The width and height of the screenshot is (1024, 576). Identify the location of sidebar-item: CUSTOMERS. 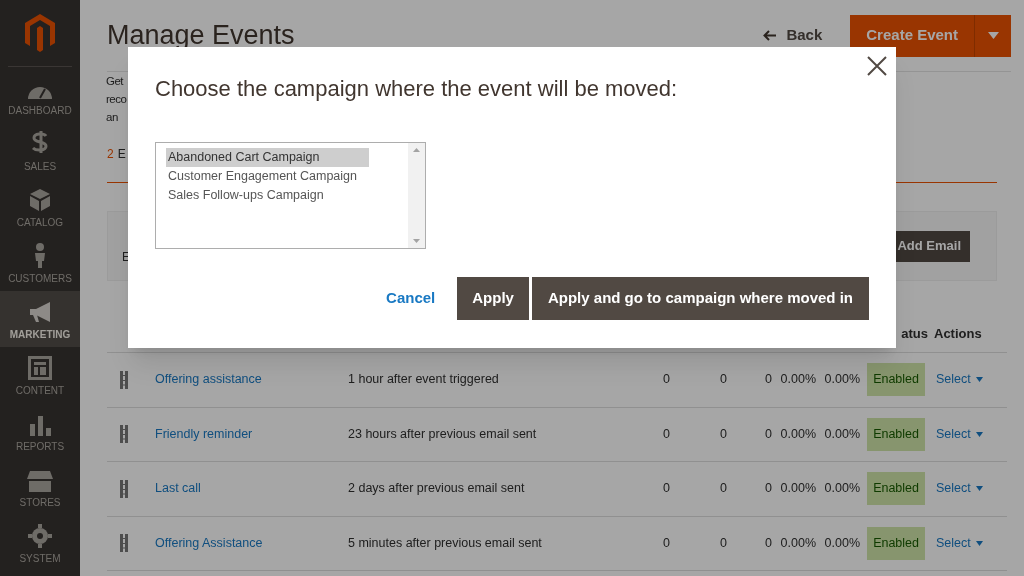
(40, 263).